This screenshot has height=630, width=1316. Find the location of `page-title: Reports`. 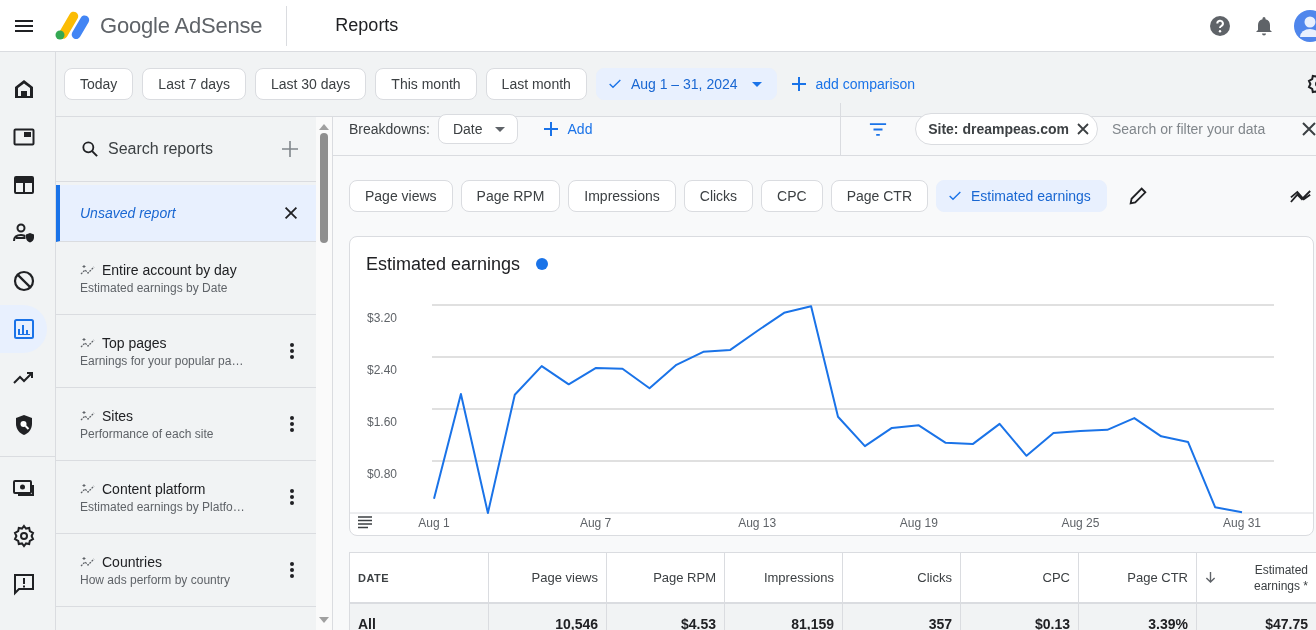

page-title: Reports is located at coordinates (367, 25).